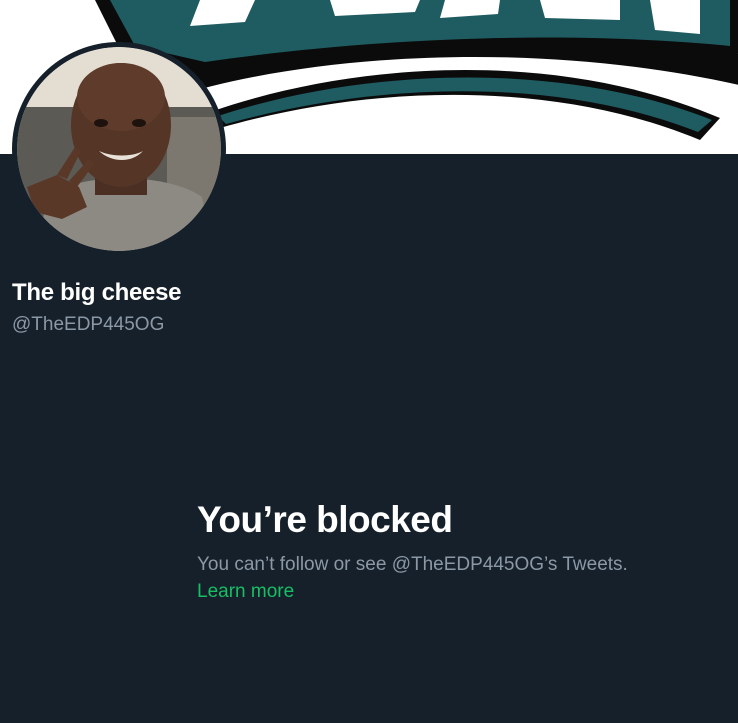 This screenshot has width=738, height=723. I want to click on profile-handle: @TheEDP445OG, so click(88, 324).